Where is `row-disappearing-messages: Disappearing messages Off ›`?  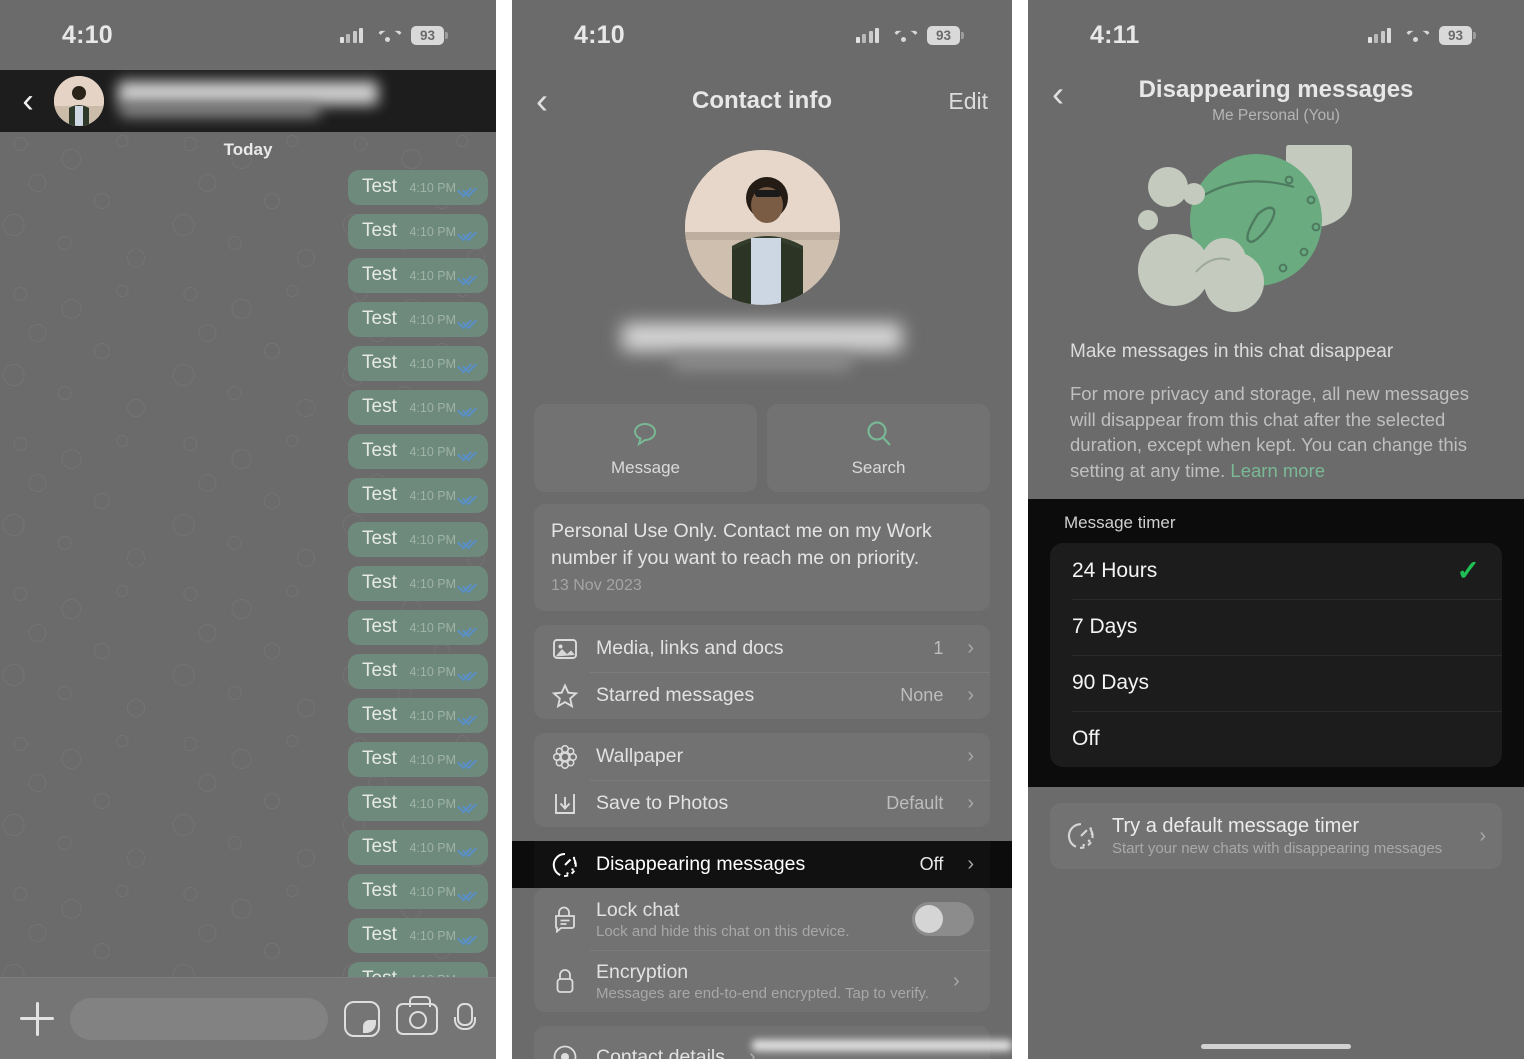
row-disappearing-messages: Disappearing messages Off › is located at coordinates (762, 864).